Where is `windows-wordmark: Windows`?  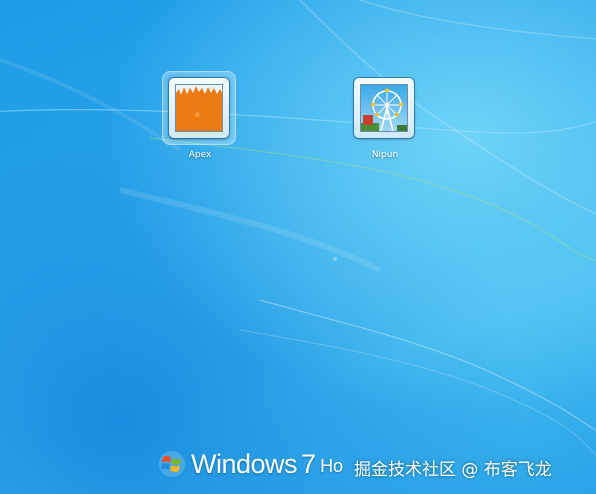 windows-wordmark: Windows is located at coordinates (244, 463).